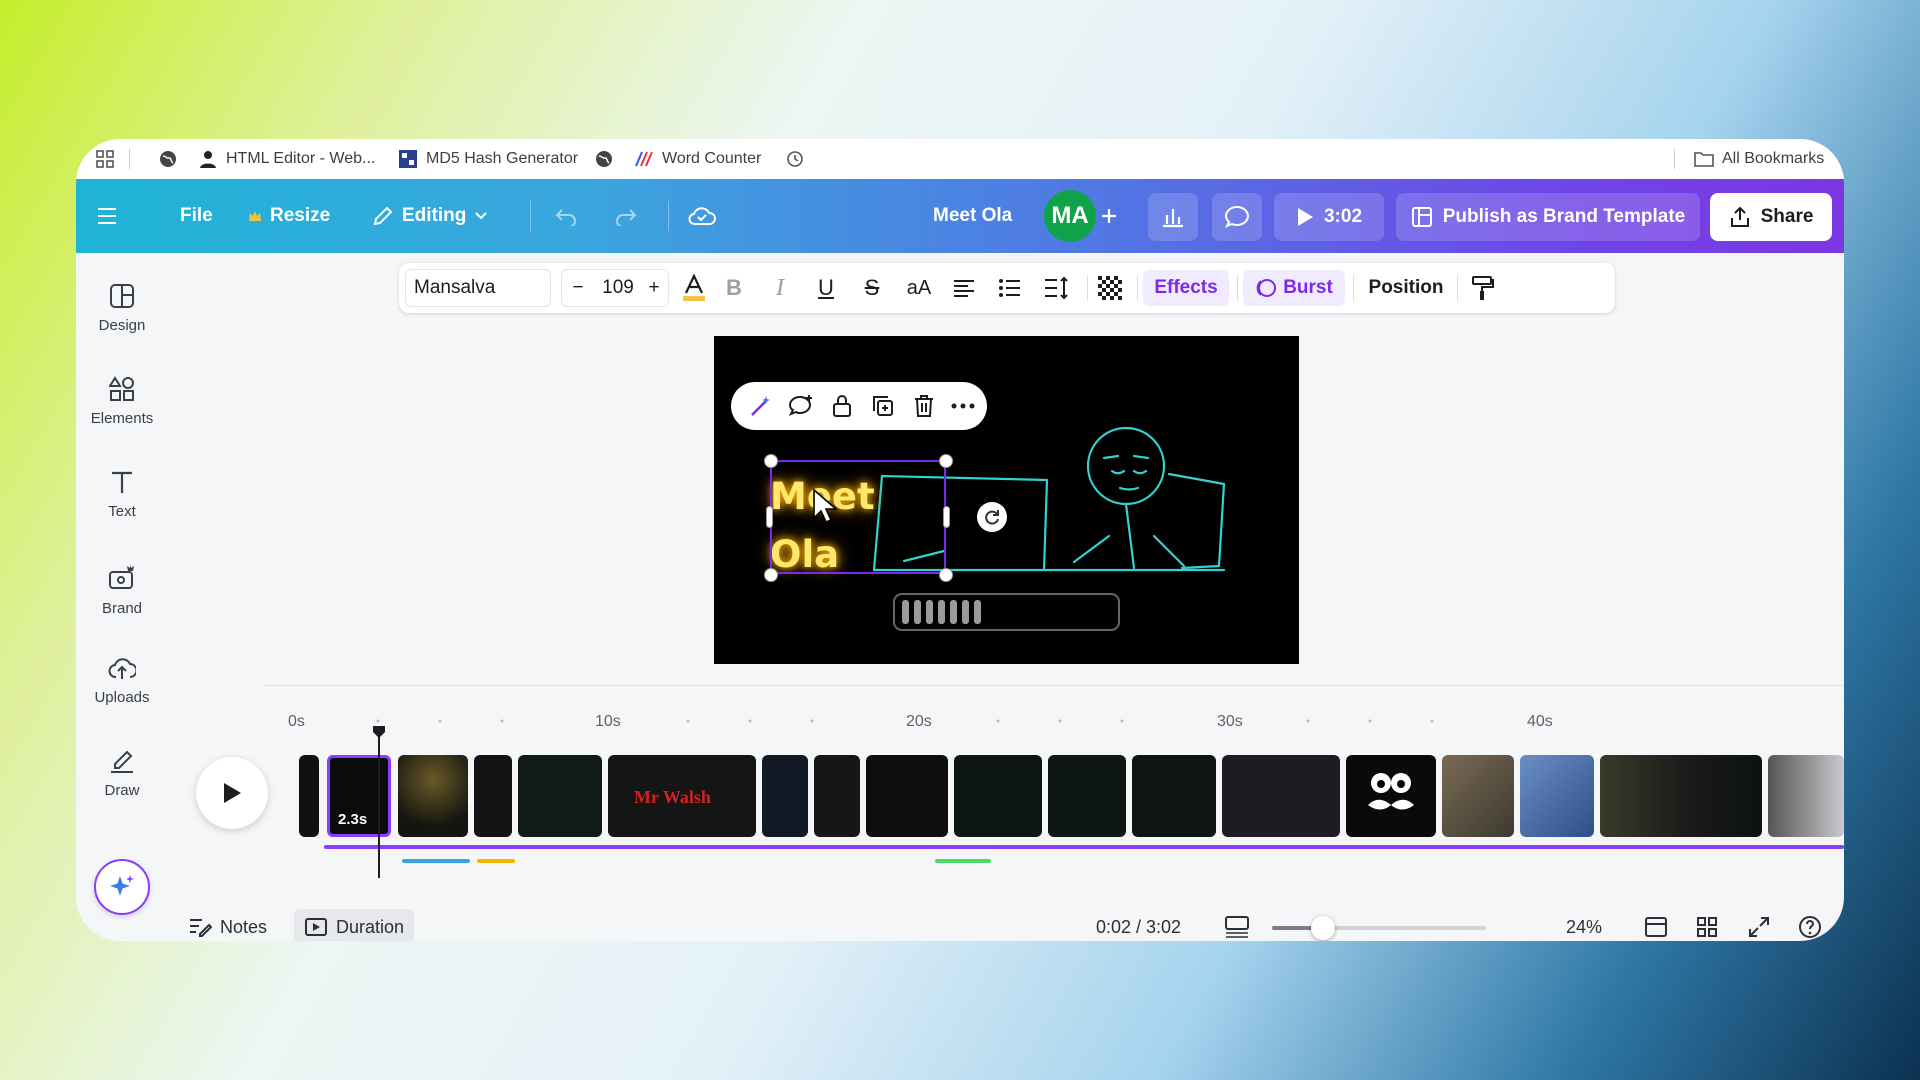  What do you see at coordinates (353, 819) in the screenshot?
I see `clip-duration: 2.3s` at bounding box center [353, 819].